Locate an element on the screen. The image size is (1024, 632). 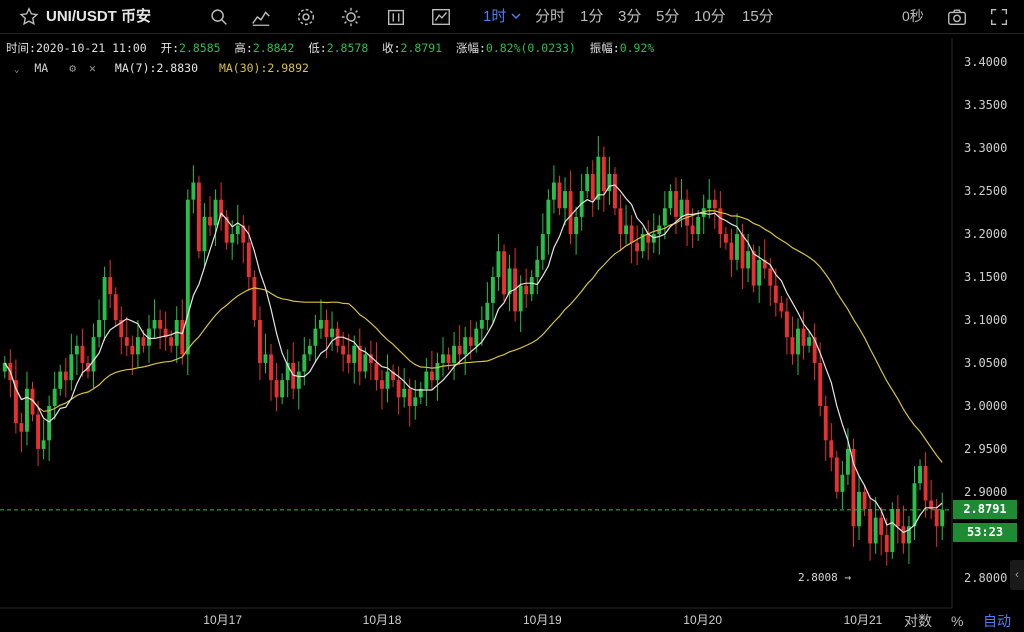
collapse-chevron-icon: ⌄ is located at coordinates (16, 70).